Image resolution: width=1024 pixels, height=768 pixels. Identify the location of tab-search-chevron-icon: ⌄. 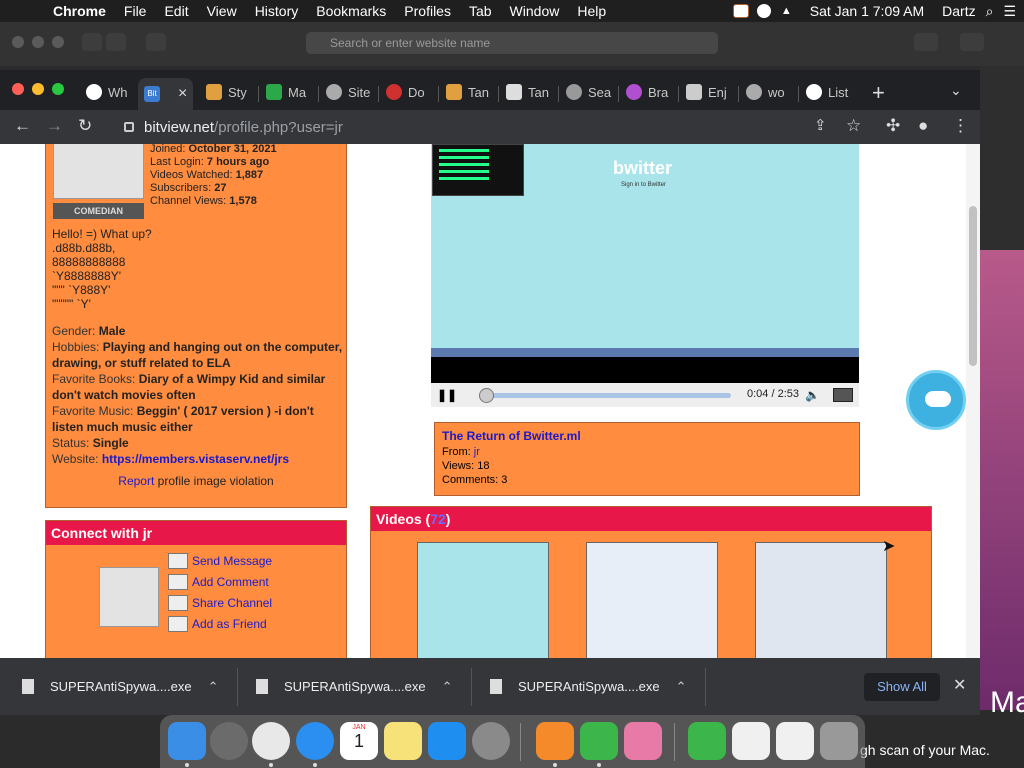
(956, 90).